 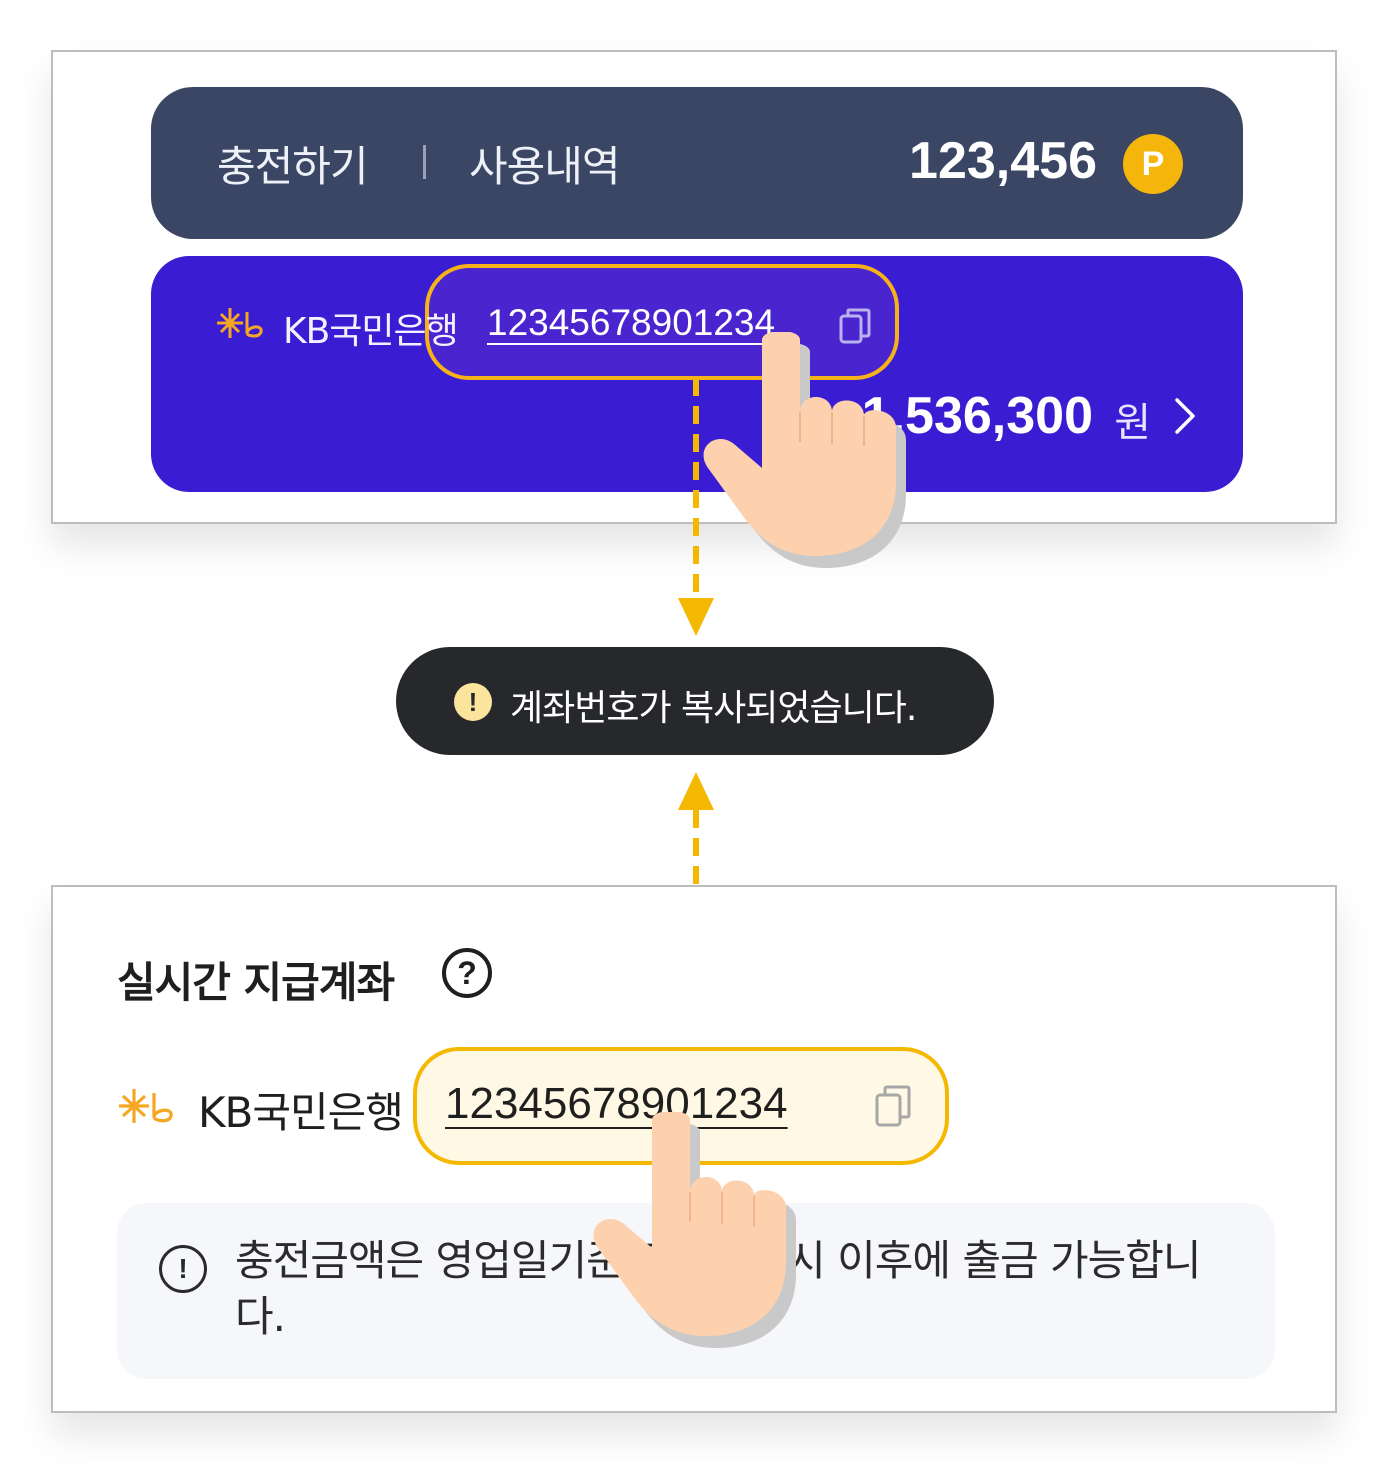 What do you see at coordinates (1153, 164) in the screenshot?
I see `p-badge-icon: P` at bounding box center [1153, 164].